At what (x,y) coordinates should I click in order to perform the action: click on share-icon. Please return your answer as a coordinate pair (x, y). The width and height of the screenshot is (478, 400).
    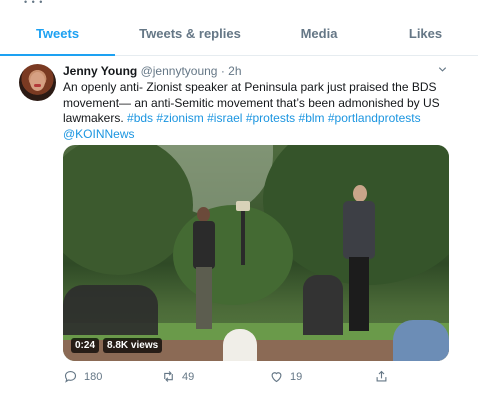
    Looking at the image, I should click on (381, 376).